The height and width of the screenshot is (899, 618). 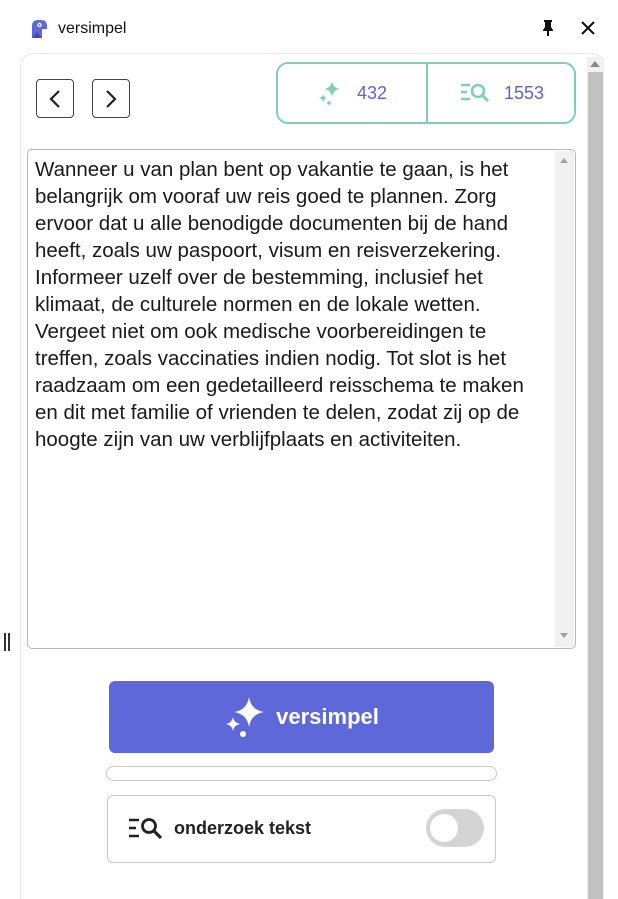 I want to click on text-area-scrollbar, so click(x=564, y=399).